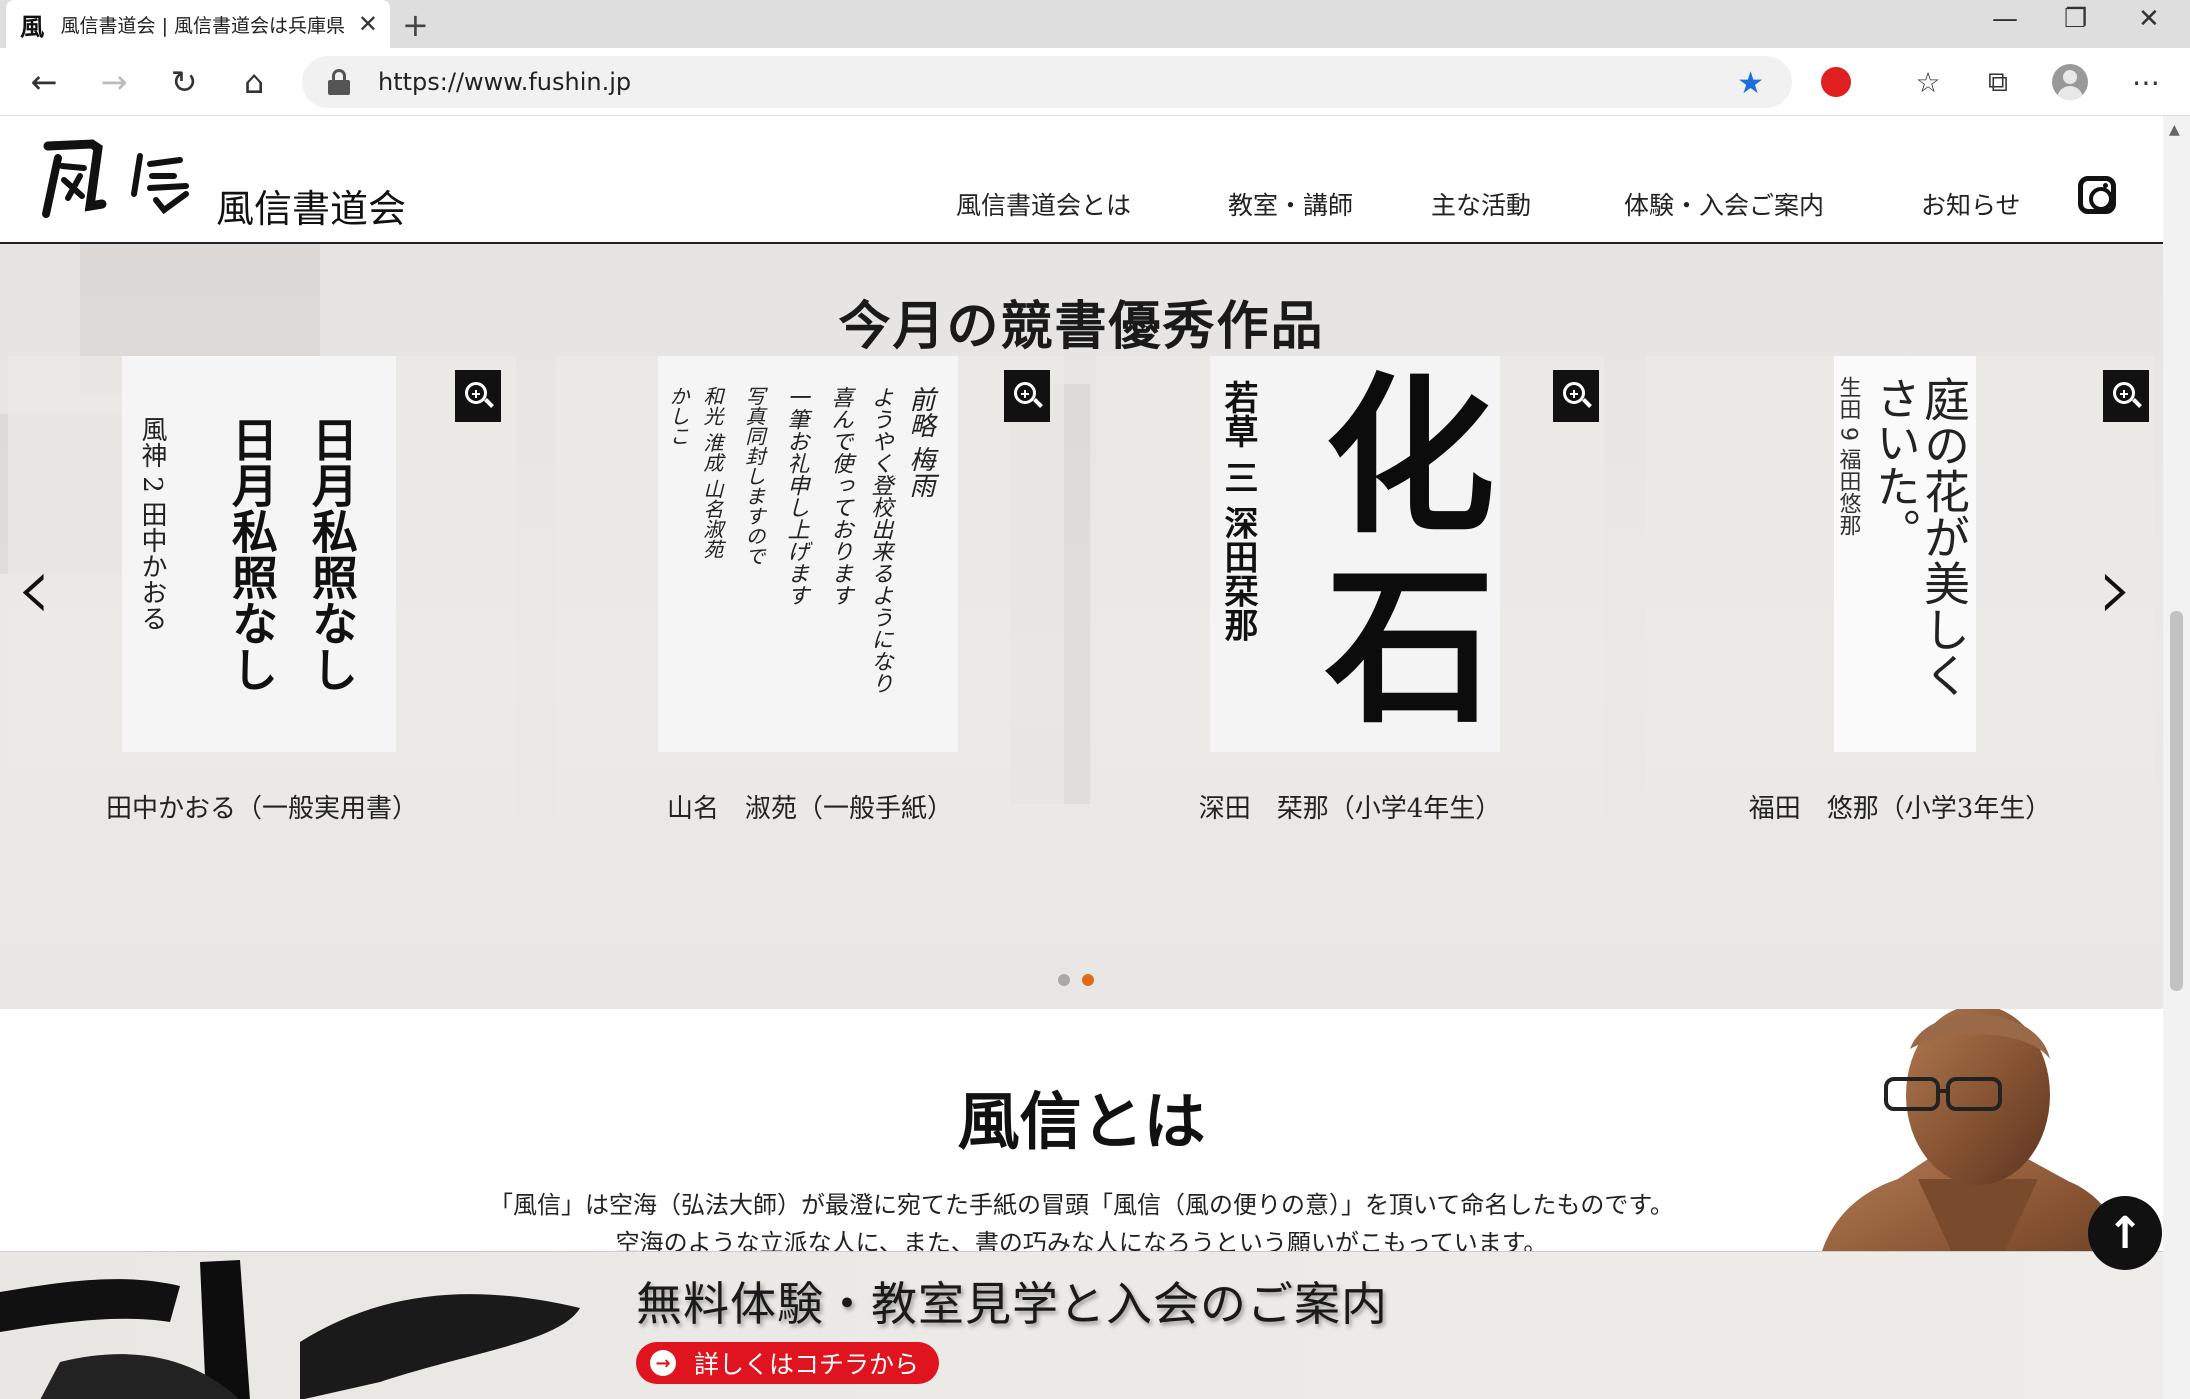 The image size is (2190, 1399). I want to click on tab-title: 風信書道会 | 風信書道会は兵庫県, so click(203, 25).